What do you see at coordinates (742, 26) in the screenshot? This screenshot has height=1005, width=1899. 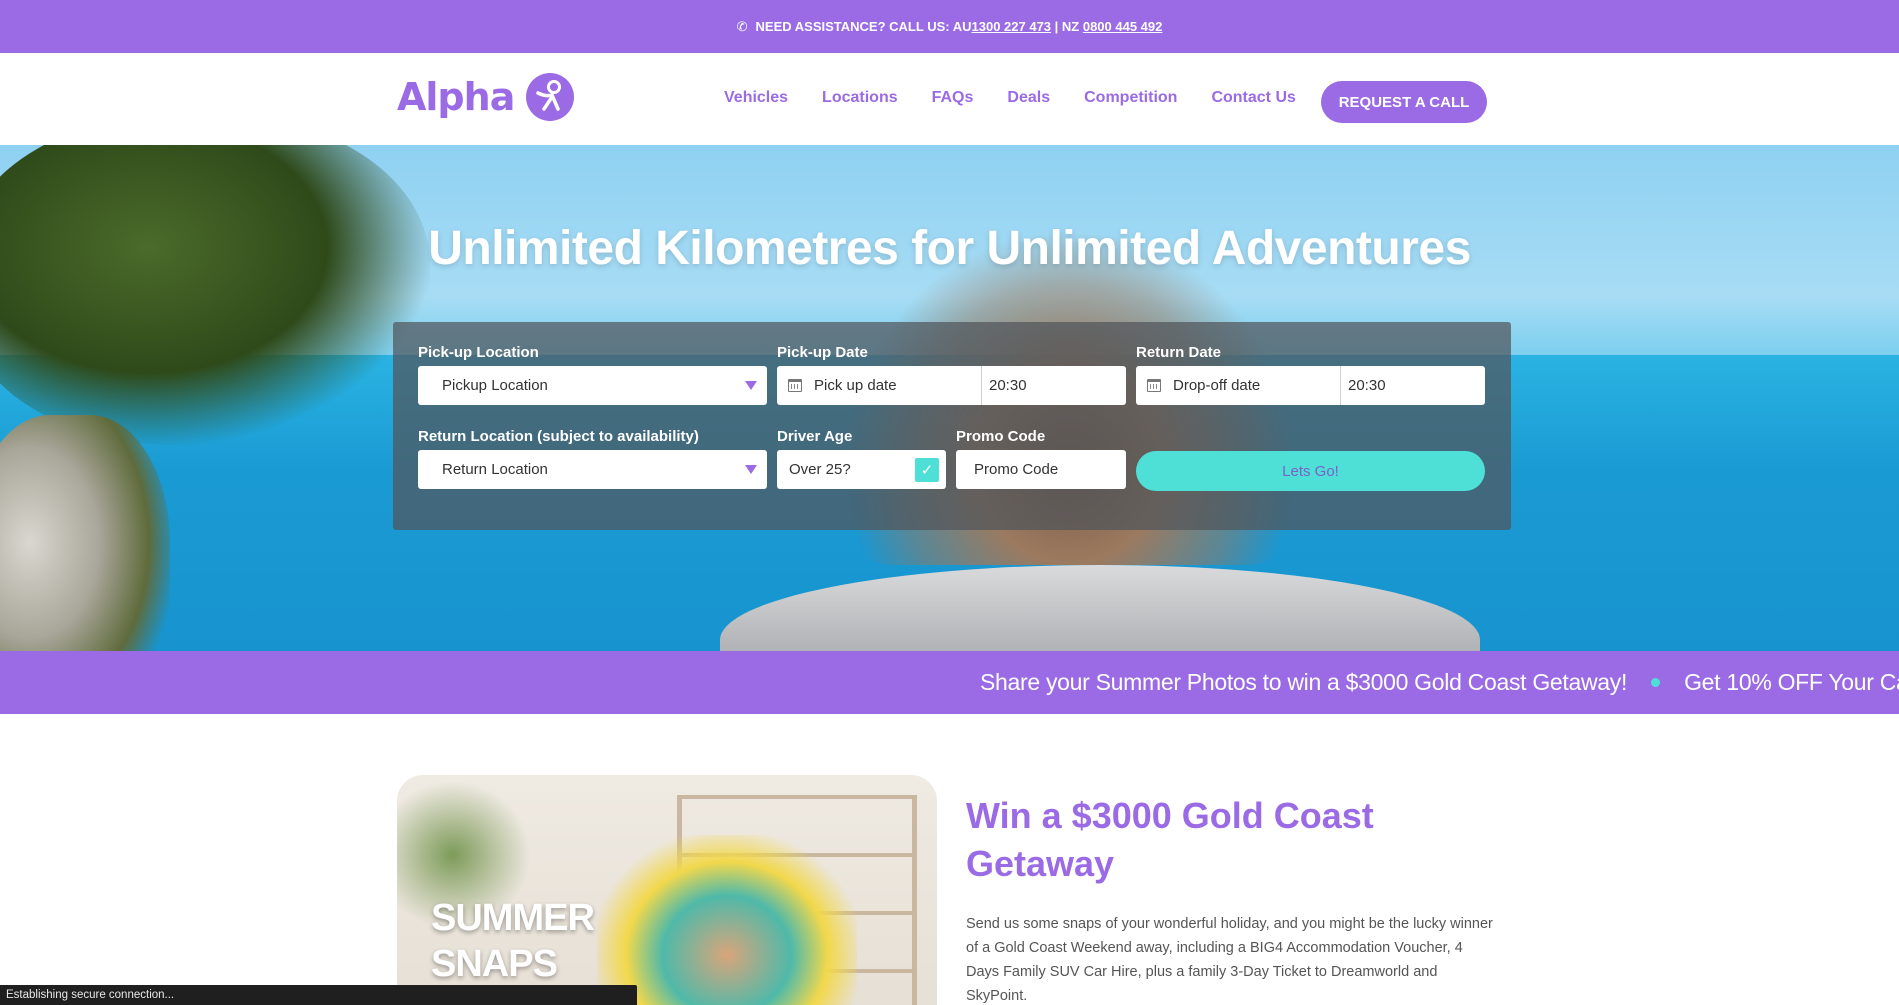 I see `phone-icon: ✆` at bounding box center [742, 26].